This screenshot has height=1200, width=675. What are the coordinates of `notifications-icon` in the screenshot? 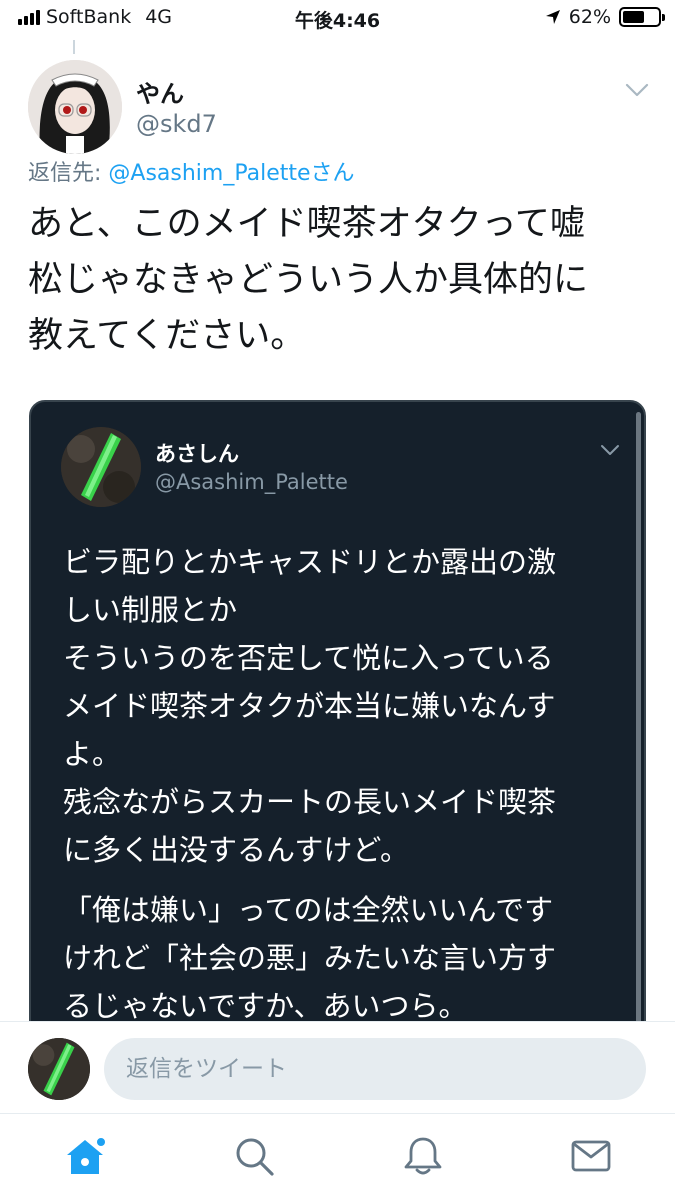 It's located at (423, 1156).